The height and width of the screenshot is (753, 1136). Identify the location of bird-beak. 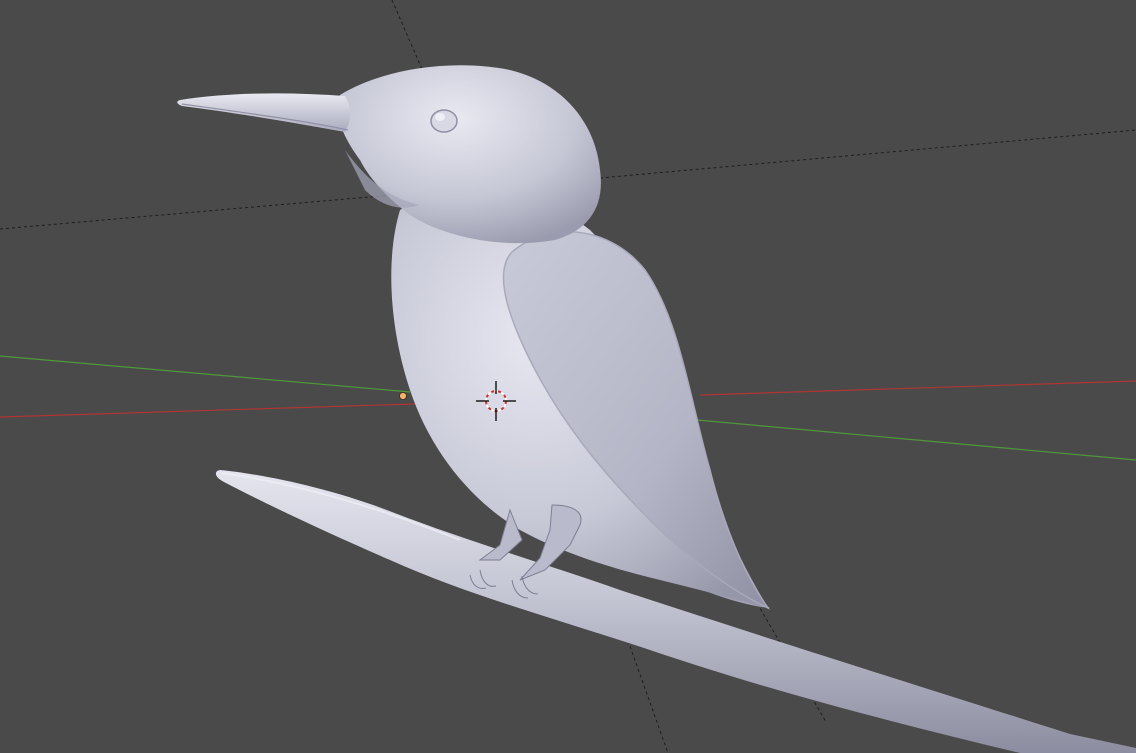
(264, 112).